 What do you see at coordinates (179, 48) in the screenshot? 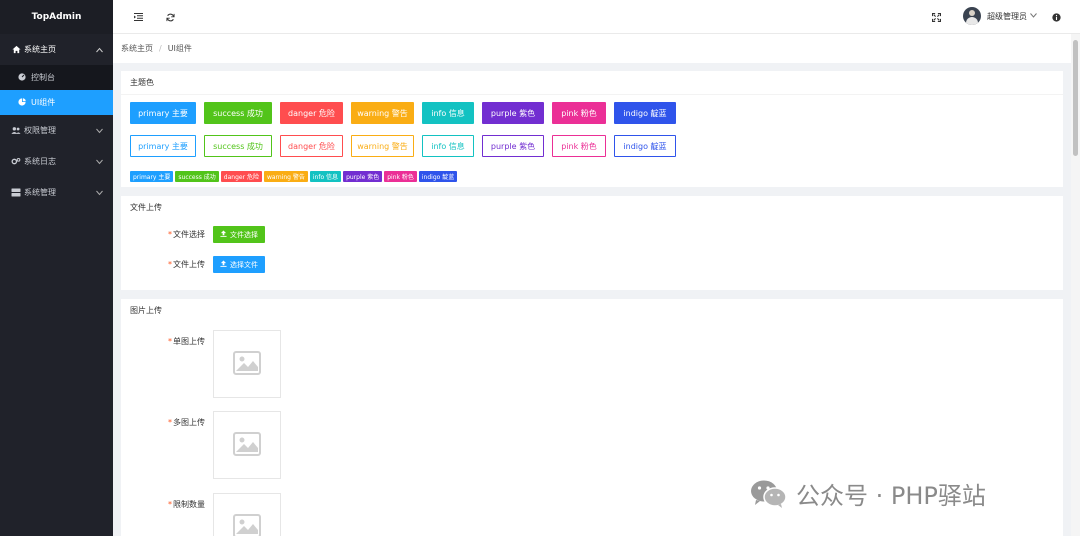
I see `breadcrumb-current: UI组件` at bounding box center [179, 48].